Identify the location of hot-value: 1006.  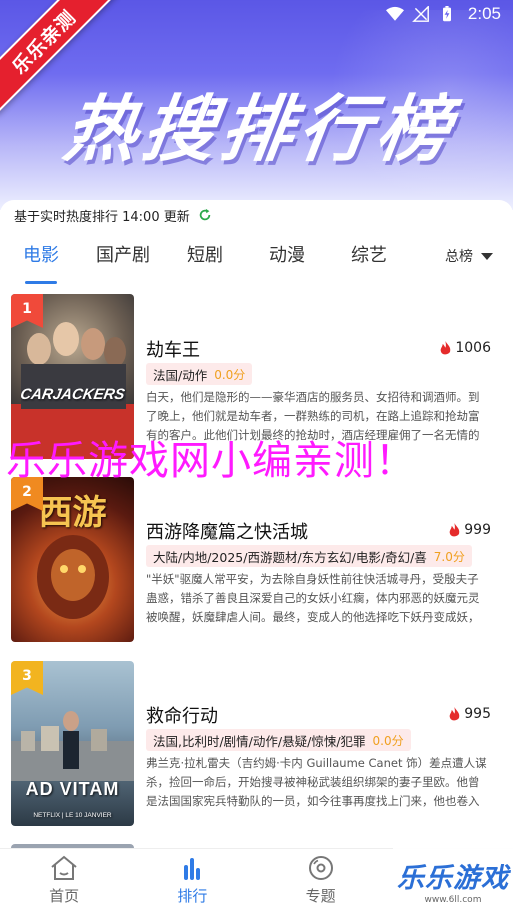
(473, 348).